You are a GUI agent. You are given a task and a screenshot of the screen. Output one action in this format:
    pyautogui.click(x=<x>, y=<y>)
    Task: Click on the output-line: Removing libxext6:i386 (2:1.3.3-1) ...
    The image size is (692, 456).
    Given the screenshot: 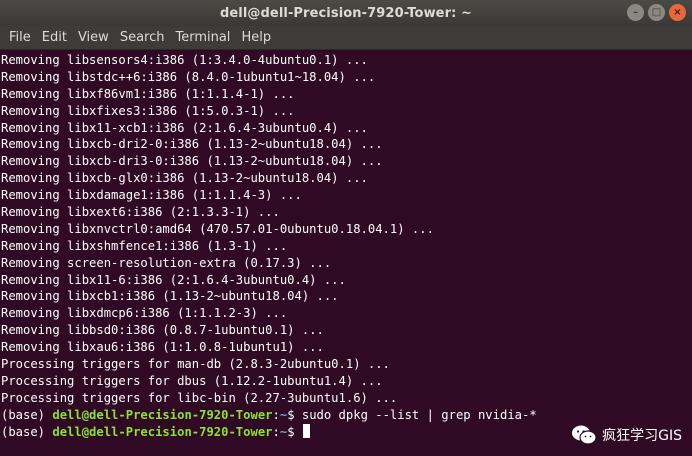 What is the action you would take?
    pyautogui.click(x=140, y=212)
    